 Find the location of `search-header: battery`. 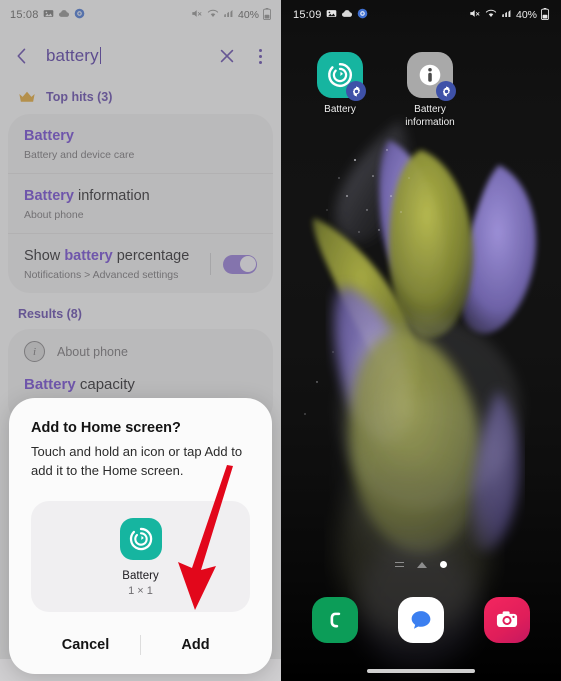

search-header: battery is located at coordinates (140, 56).